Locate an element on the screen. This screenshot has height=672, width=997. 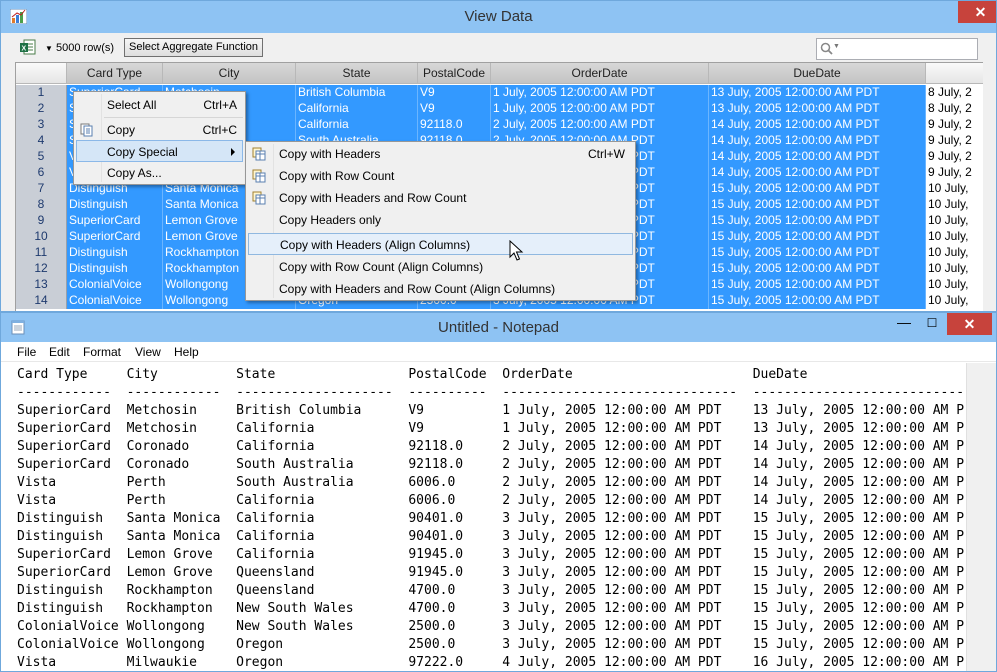
menu-edit: Edit is located at coordinates (59, 352).